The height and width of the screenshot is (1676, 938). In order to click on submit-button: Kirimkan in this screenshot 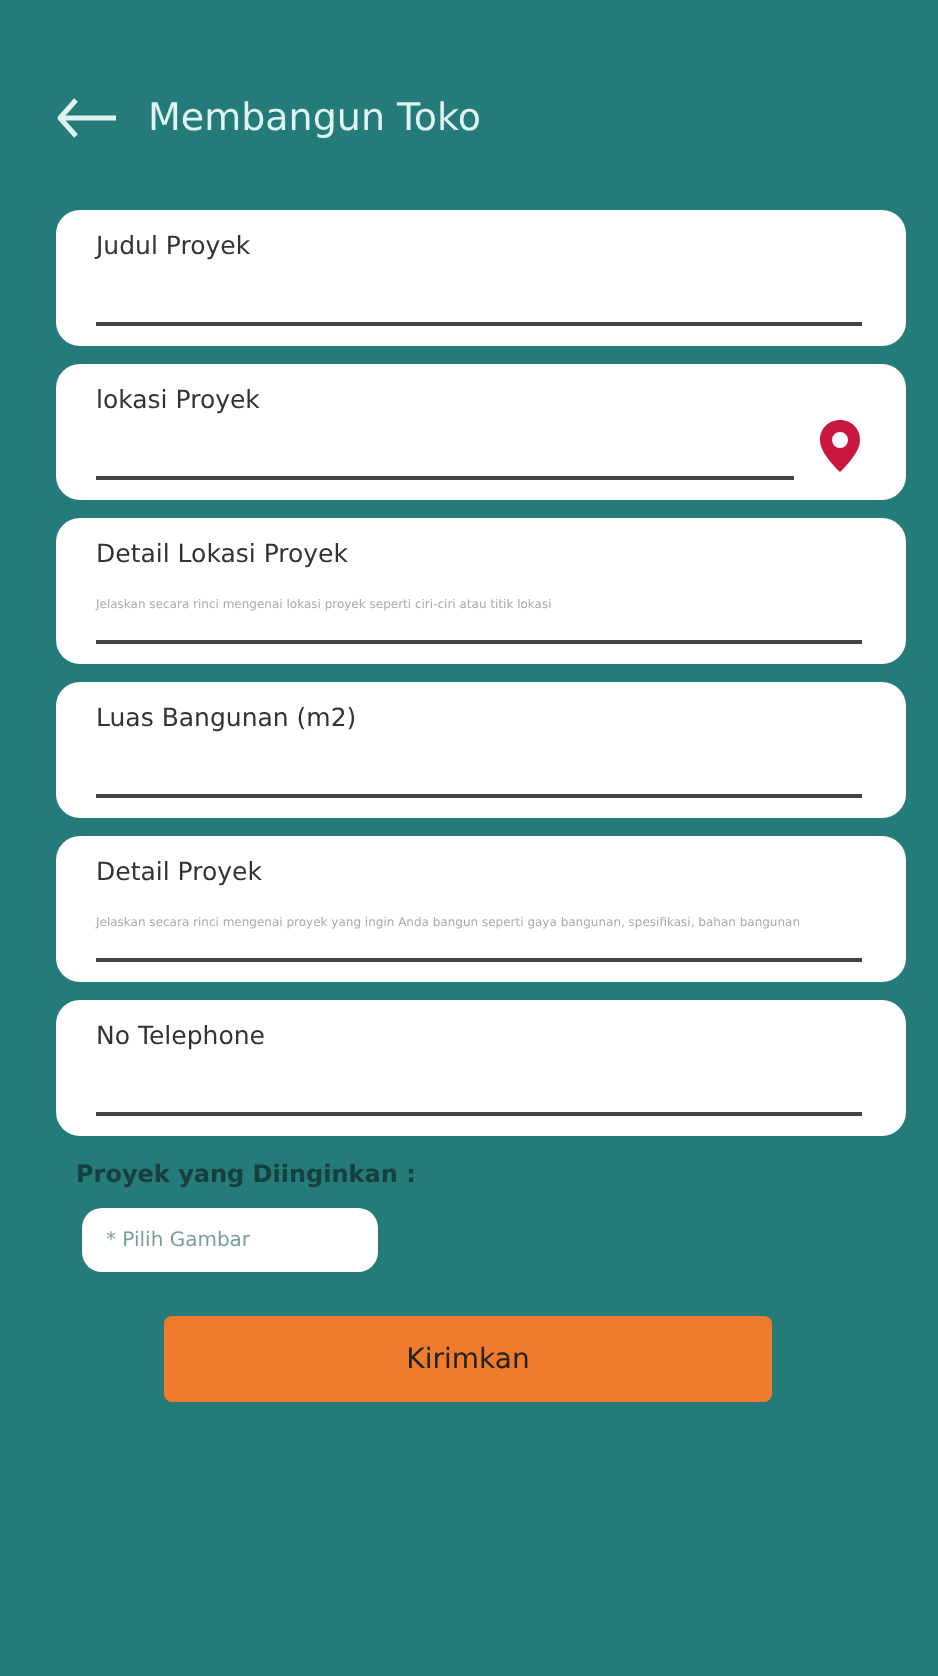, I will do `click(468, 1359)`.